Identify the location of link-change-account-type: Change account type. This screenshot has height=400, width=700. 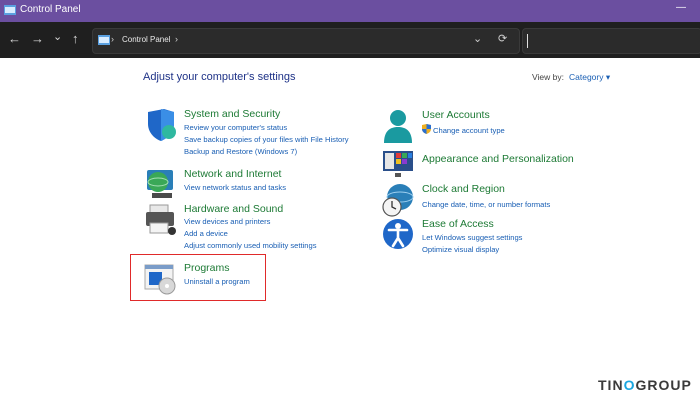
(469, 130).